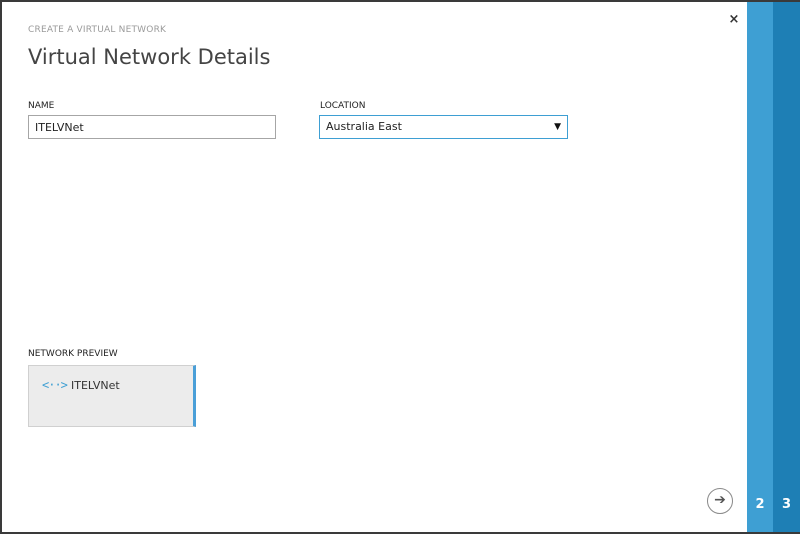 The image size is (800, 534). What do you see at coordinates (41, 106) in the screenshot?
I see `name-label: NAME` at bounding box center [41, 106].